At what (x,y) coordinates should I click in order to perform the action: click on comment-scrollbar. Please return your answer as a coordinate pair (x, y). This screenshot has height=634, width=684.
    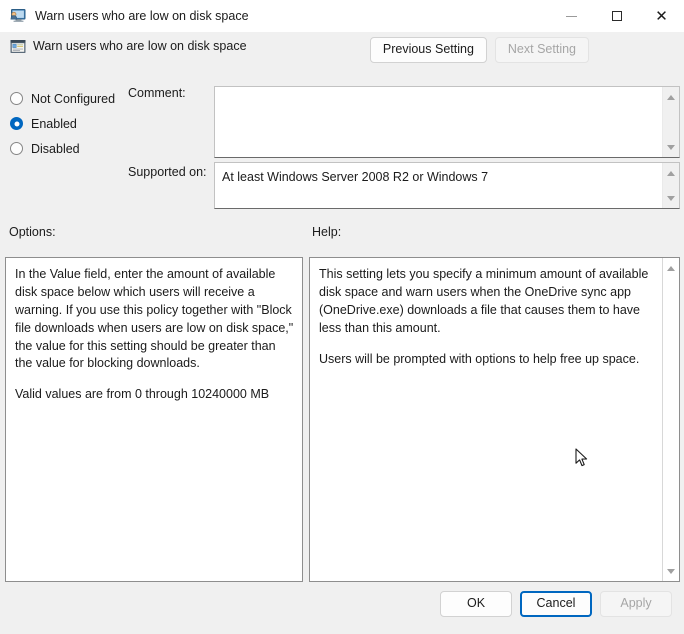
    Looking at the image, I should click on (670, 122).